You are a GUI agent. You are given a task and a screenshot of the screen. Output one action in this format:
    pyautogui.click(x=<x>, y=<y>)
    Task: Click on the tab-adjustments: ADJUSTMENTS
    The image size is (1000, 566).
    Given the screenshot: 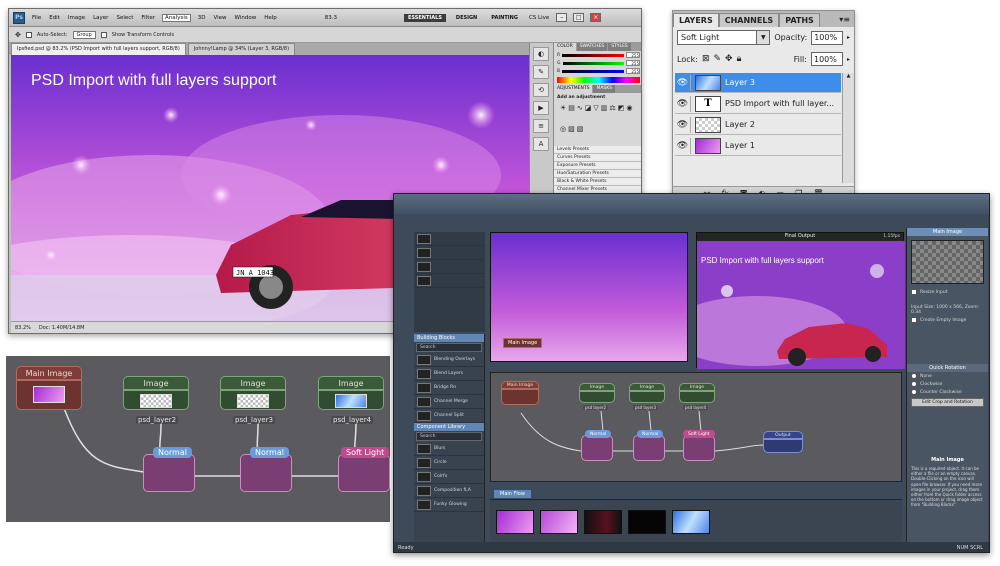 What is the action you would take?
    pyautogui.click(x=573, y=89)
    